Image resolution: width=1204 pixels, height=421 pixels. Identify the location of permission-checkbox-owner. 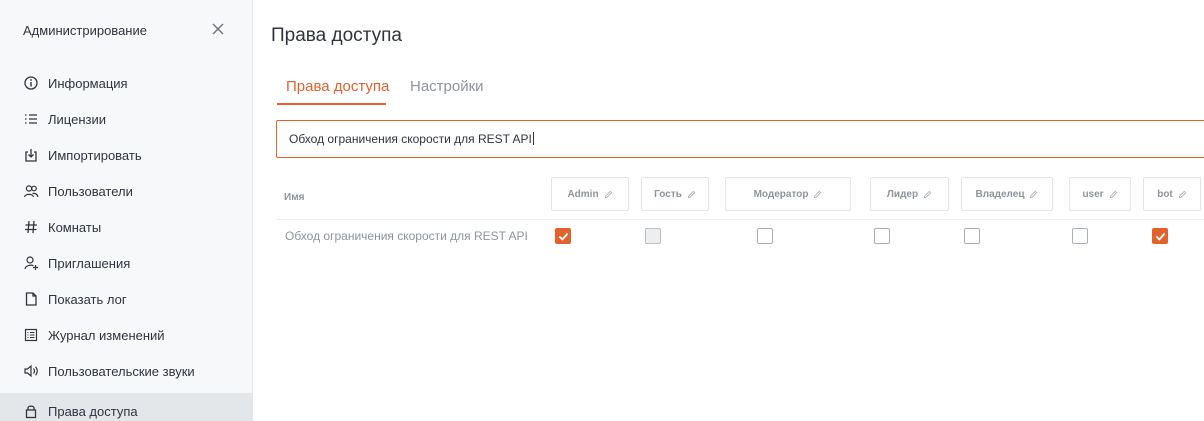
(972, 236).